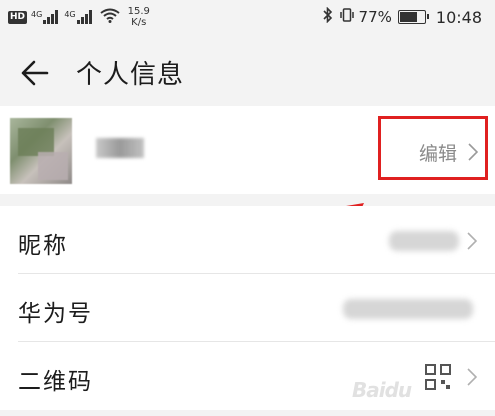 This screenshot has height=416, width=495. I want to click on battery-fill, so click(408, 17).